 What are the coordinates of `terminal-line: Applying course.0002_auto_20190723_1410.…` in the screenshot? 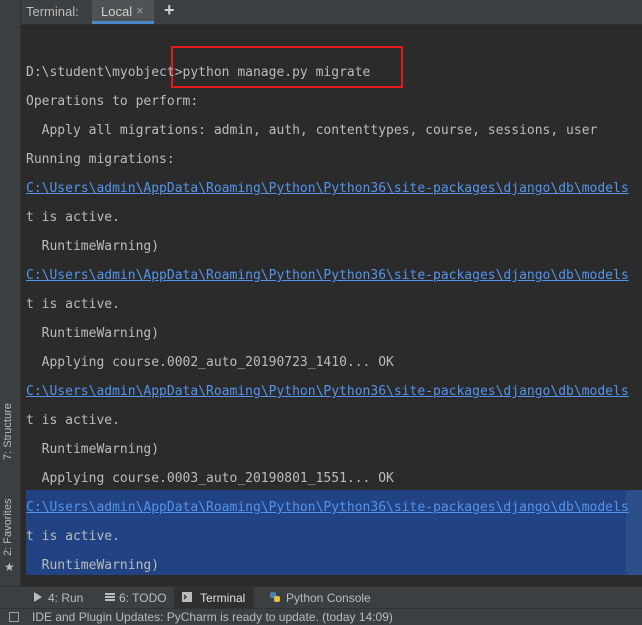 It's located at (210, 362).